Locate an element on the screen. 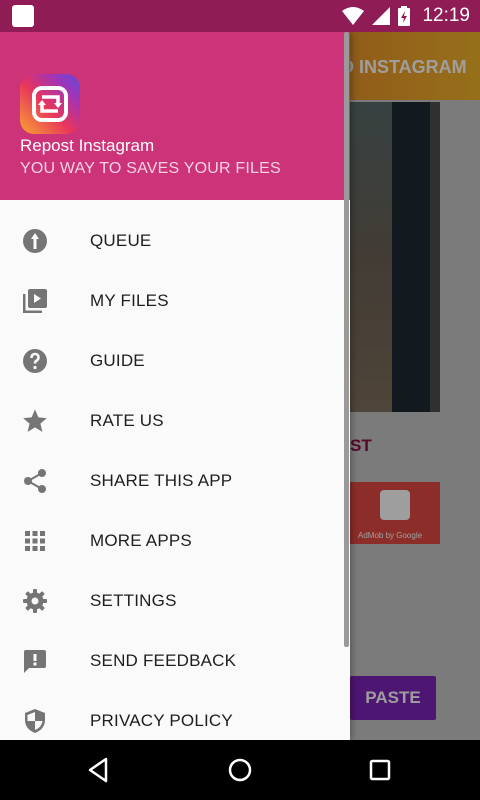 Image resolution: width=480 pixels, height=800 pixels. video-library-icon is located at coordinates (35, 301).